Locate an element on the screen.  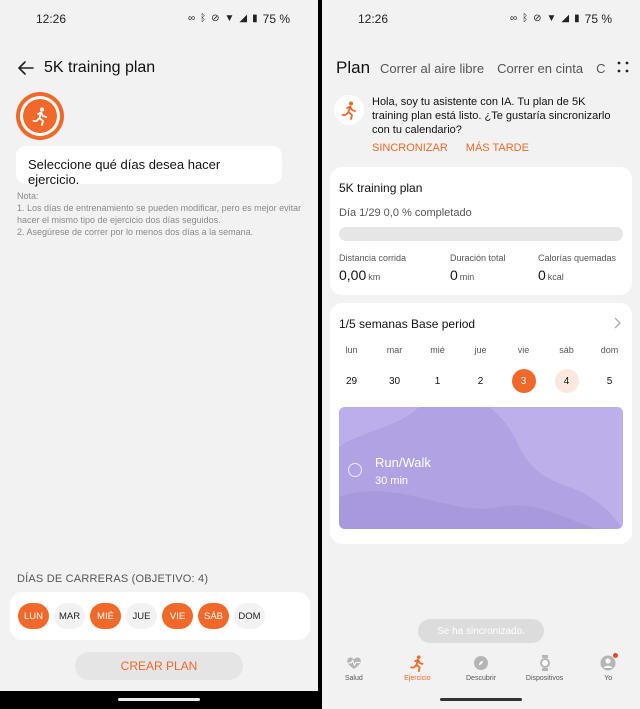
nav-label: Salud is located at coordinates (353, 678).